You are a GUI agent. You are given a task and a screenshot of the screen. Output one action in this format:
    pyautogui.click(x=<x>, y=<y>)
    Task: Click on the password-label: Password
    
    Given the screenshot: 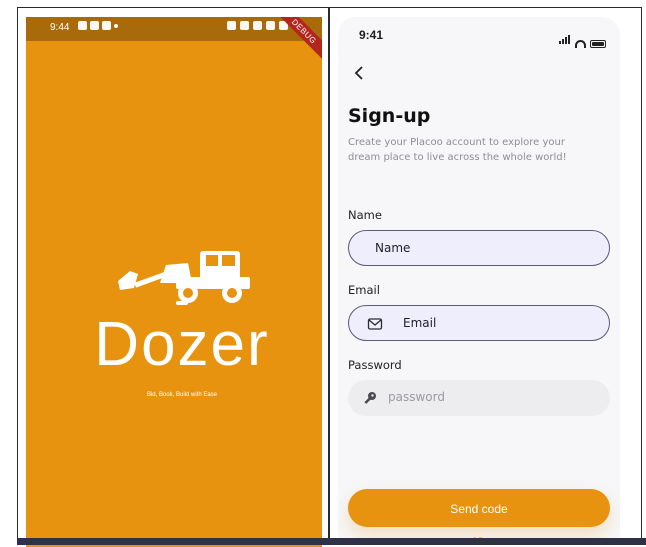 What is the action you would take?
    pyautogui.click(x=375, y=365)
    